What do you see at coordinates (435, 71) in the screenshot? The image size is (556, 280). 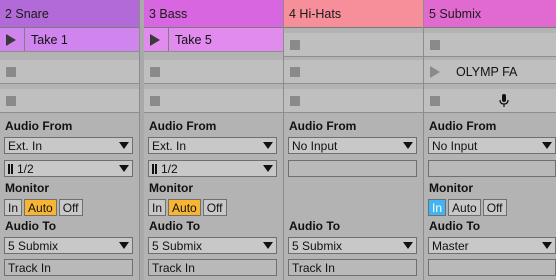 I see `group-play-icon` at bounding box center [435, 71].